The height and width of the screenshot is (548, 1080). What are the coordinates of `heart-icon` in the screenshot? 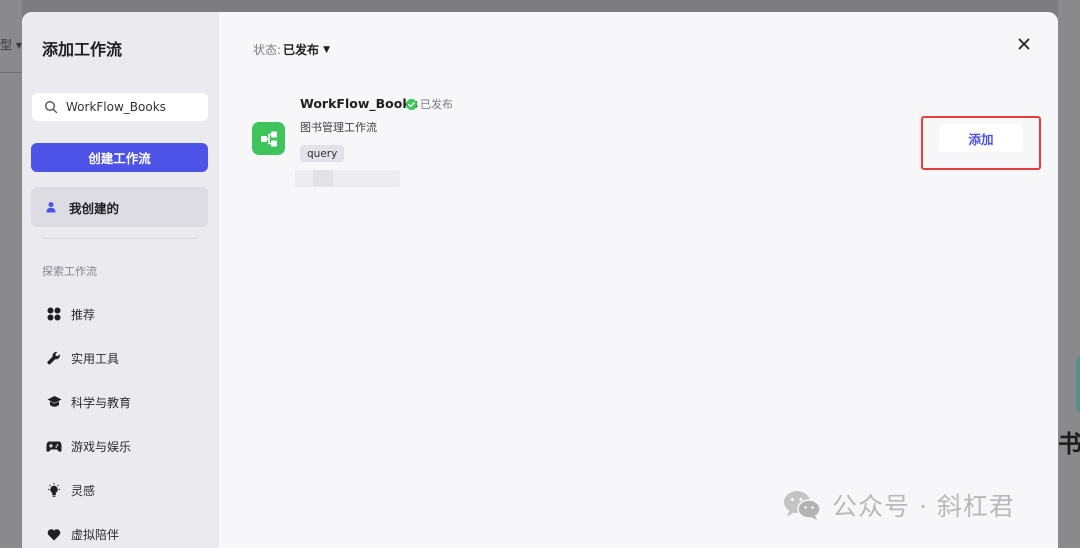 It's located at (54, 534).